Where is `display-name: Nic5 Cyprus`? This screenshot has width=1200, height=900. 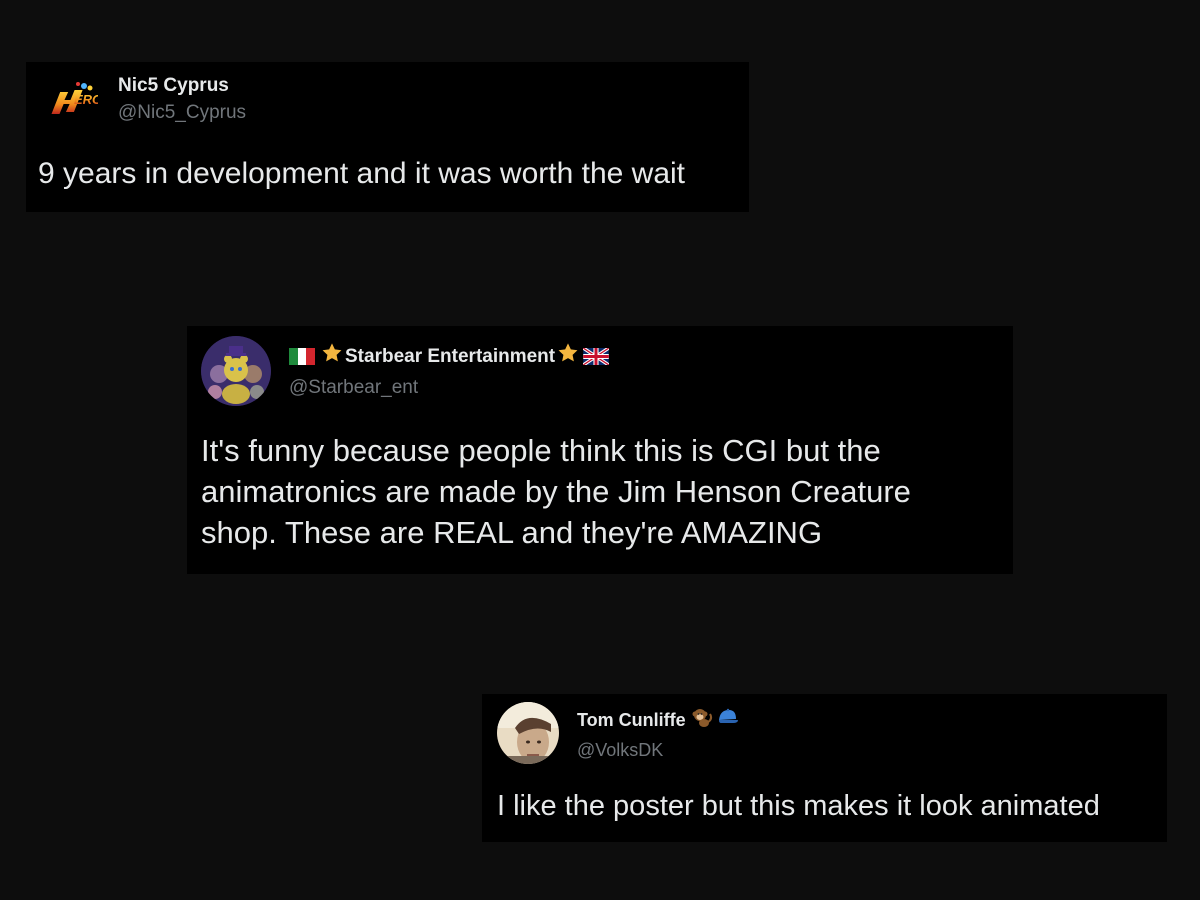 display-name: Nic5 Cyprus is located at coordinates (182, 86).